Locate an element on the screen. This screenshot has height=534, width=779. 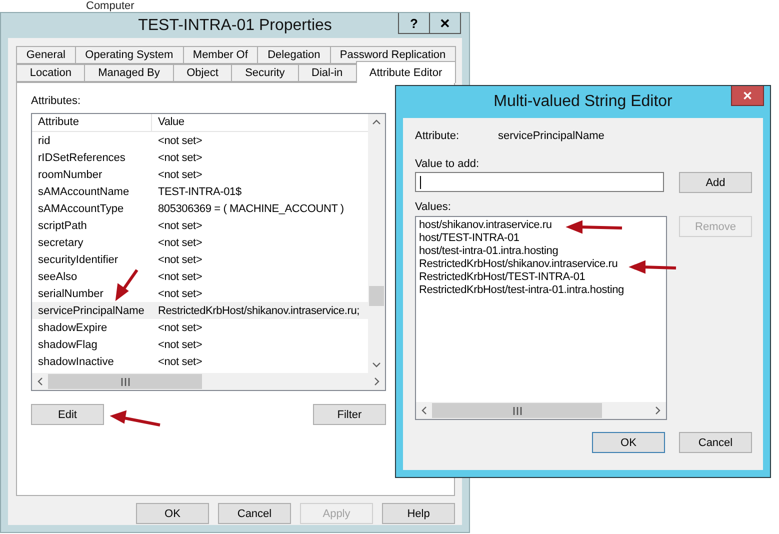
list-row: shadowFlag <not set> is located at coordinates (200, 344).